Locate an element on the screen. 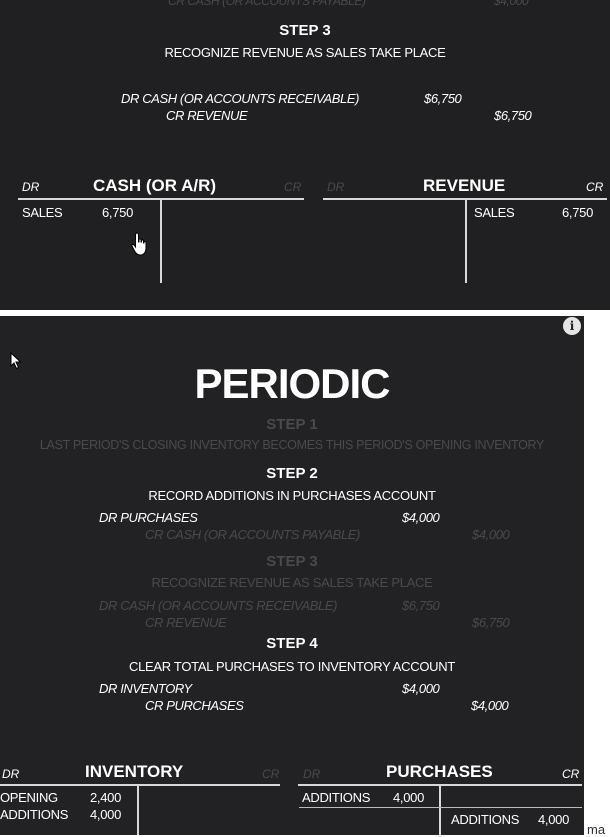  cutoff-entry-amount: $4,000 is located at coordinates (511, 4).